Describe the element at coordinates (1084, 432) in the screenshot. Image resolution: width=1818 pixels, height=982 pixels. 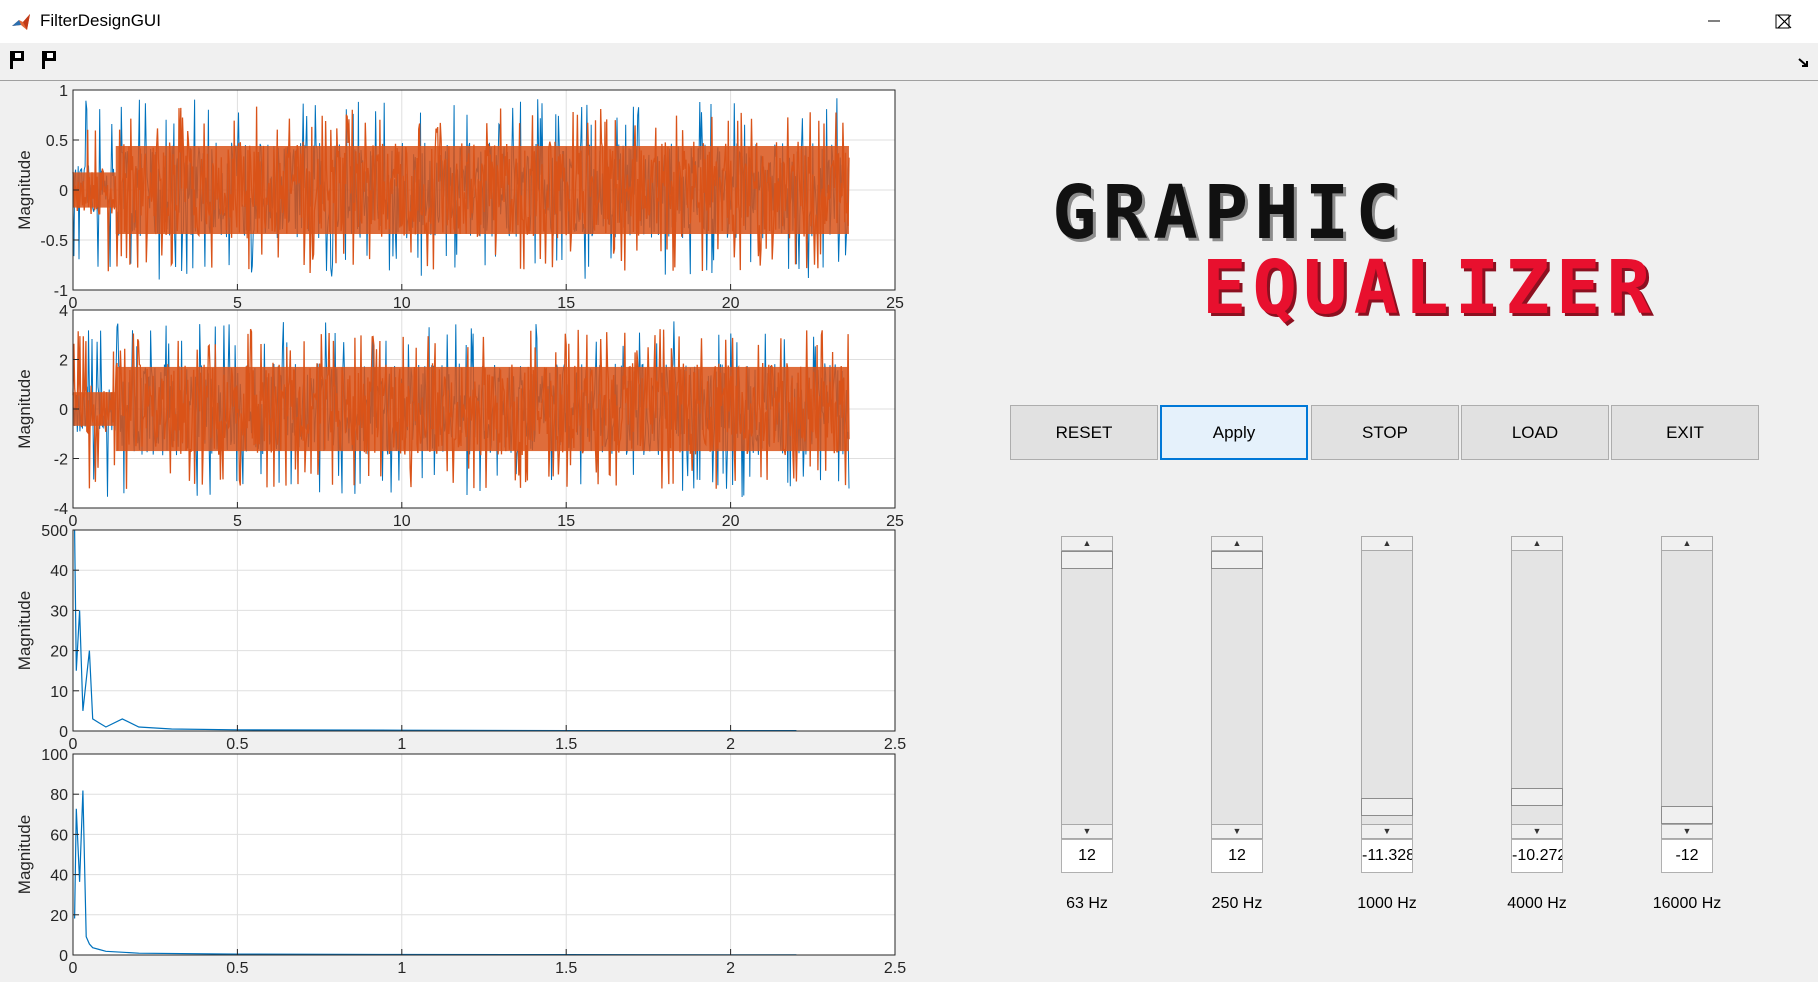
I see `reset-button: RESET` at that location.